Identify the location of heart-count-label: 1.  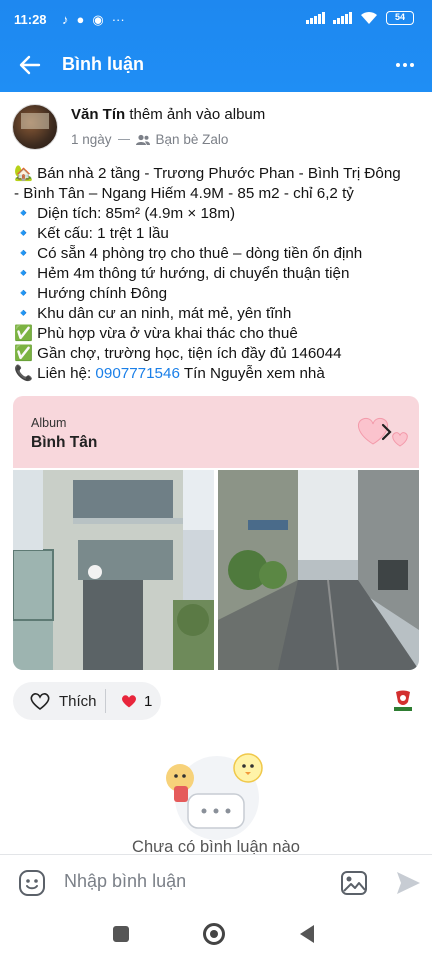
(148, 701).